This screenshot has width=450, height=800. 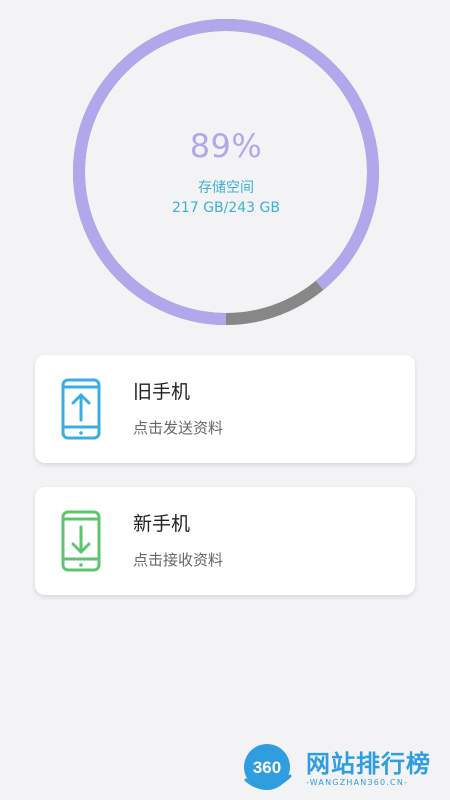 What do you see at coordinates (368, 764) in the screenshot?
I see `watermark-title: 网站排行榜` at bounding box center [368, 764].